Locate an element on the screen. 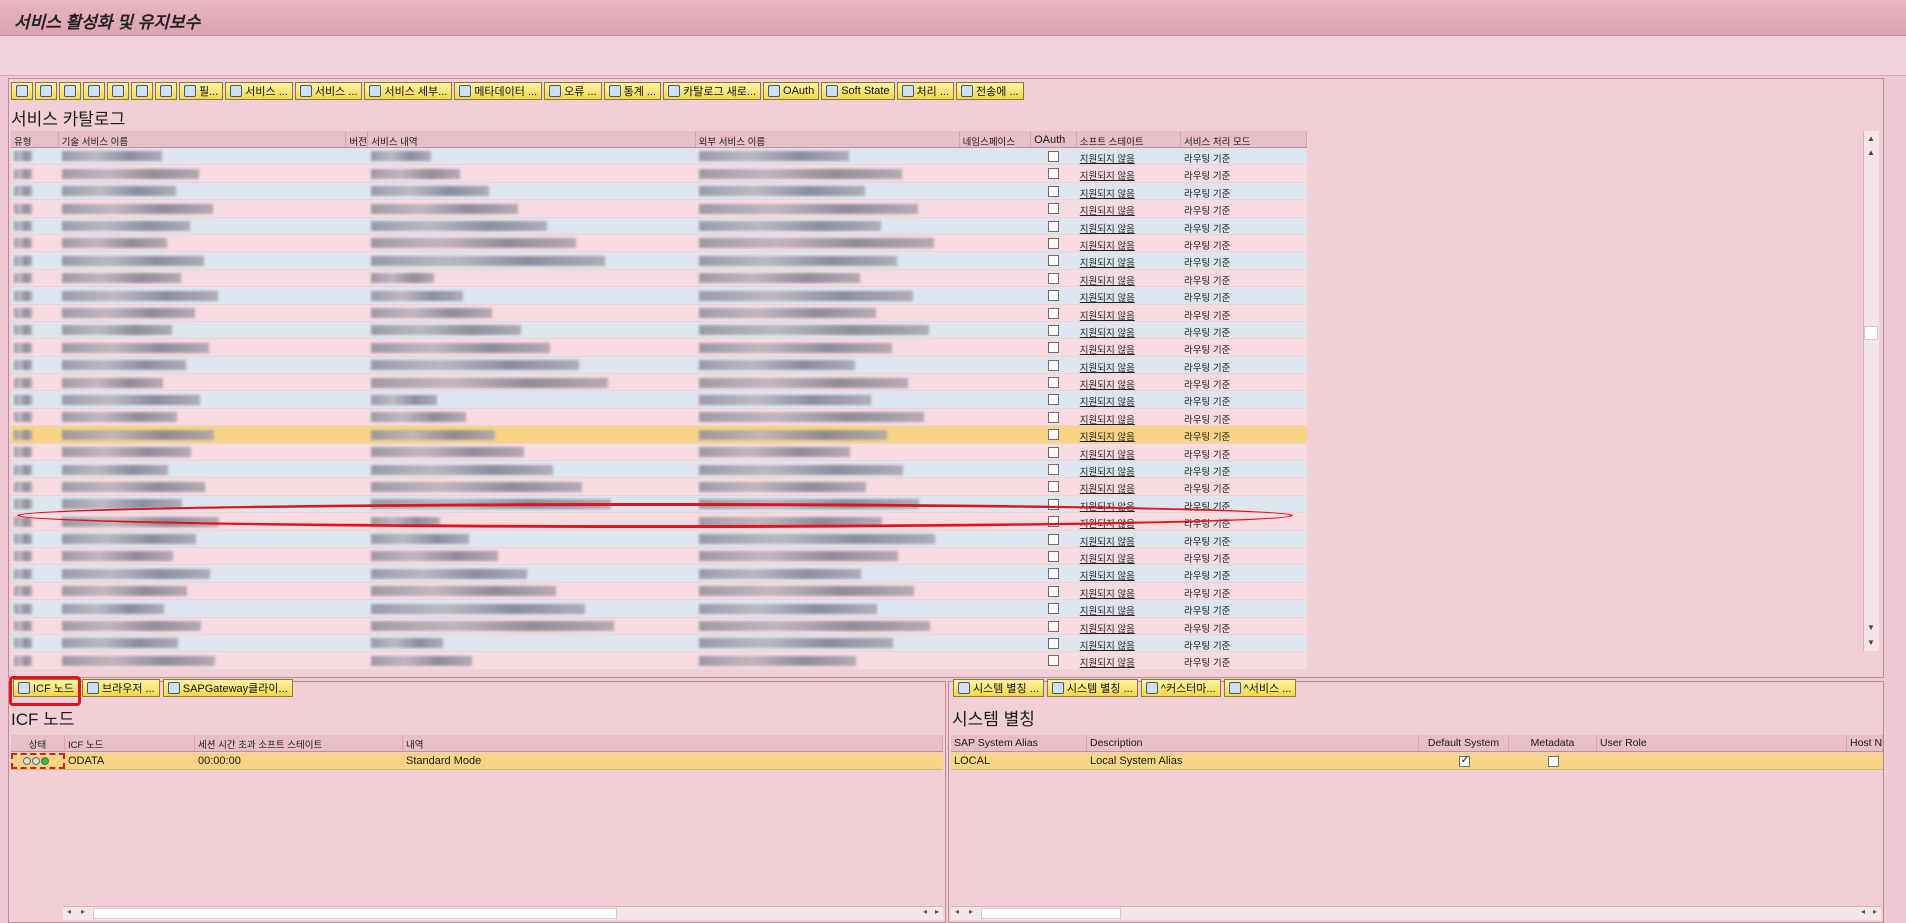 Image resolution: width=1906 pixels, height=923 pixels. col-status: 상태 is located at coordinates (38, 743).